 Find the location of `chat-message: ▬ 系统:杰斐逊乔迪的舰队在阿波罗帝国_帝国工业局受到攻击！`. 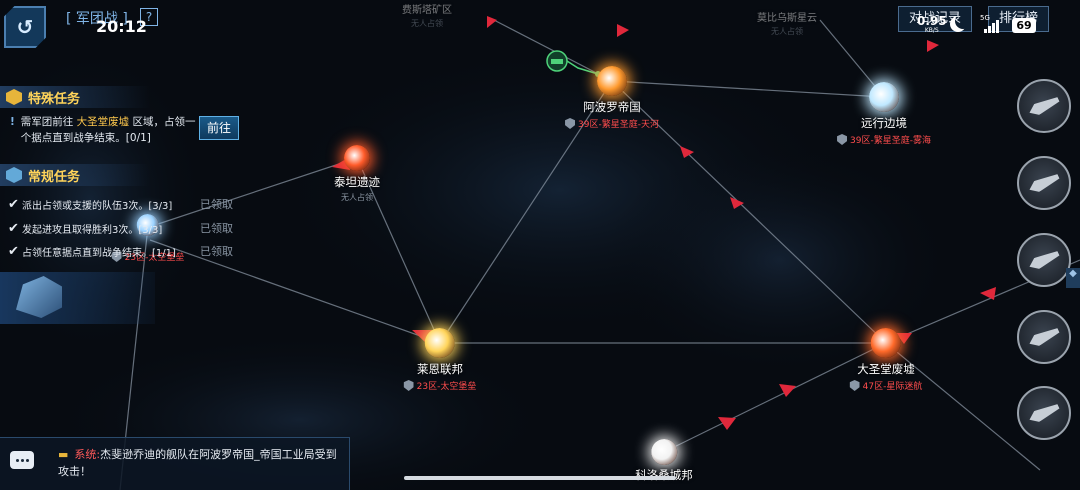

chat-message: ▬ 系统:杰斐逊乔迪的舰队在阿波罗帝国_帝国工业局受到攻击！ is located at coordinates (197, 463).